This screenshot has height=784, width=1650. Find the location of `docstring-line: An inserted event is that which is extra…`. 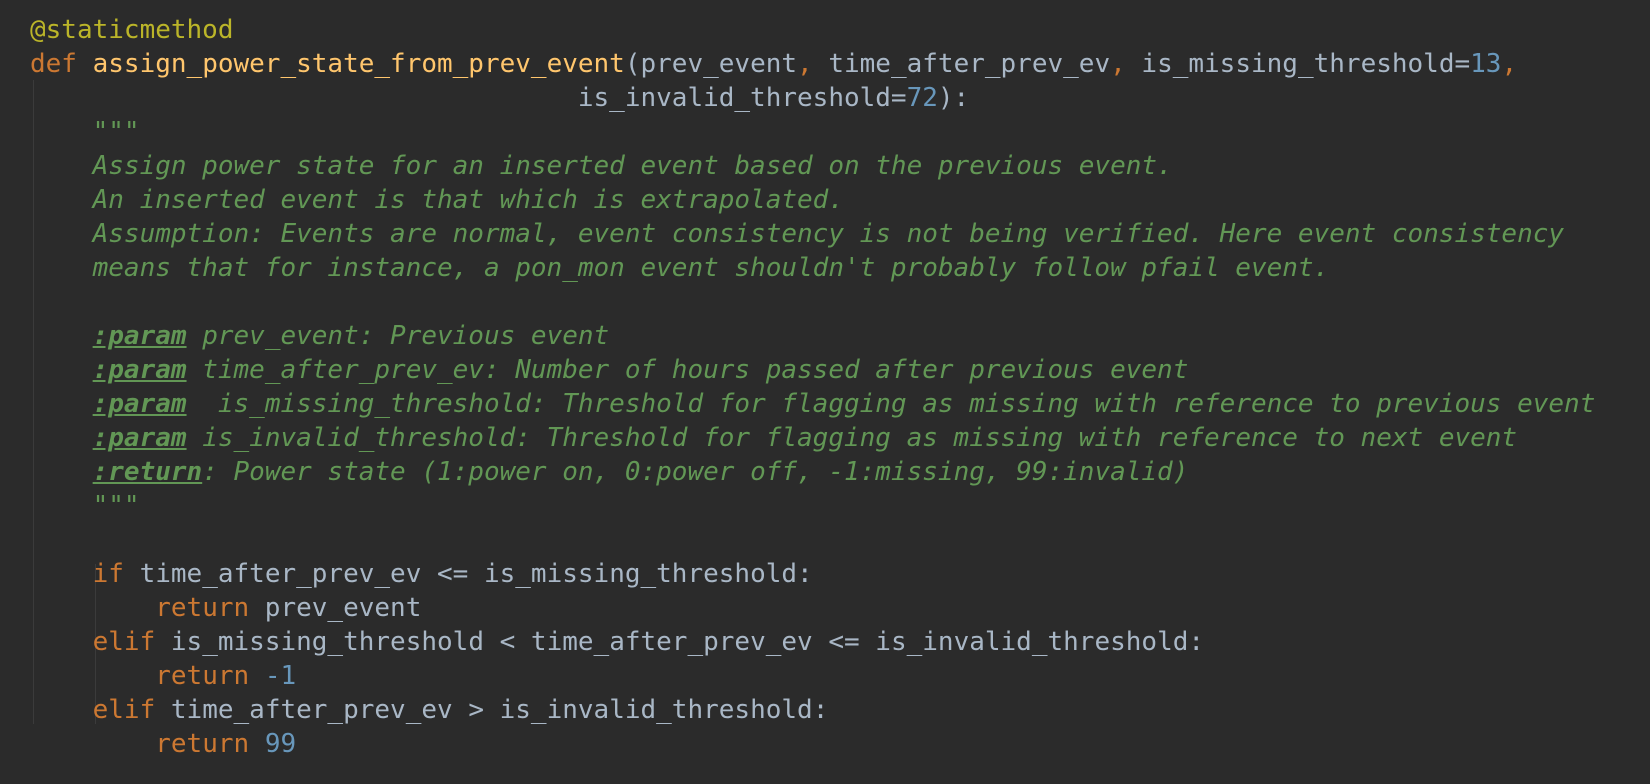

docstring-line: An inserted event is that which is extra… is located at coordinates (812, 200).